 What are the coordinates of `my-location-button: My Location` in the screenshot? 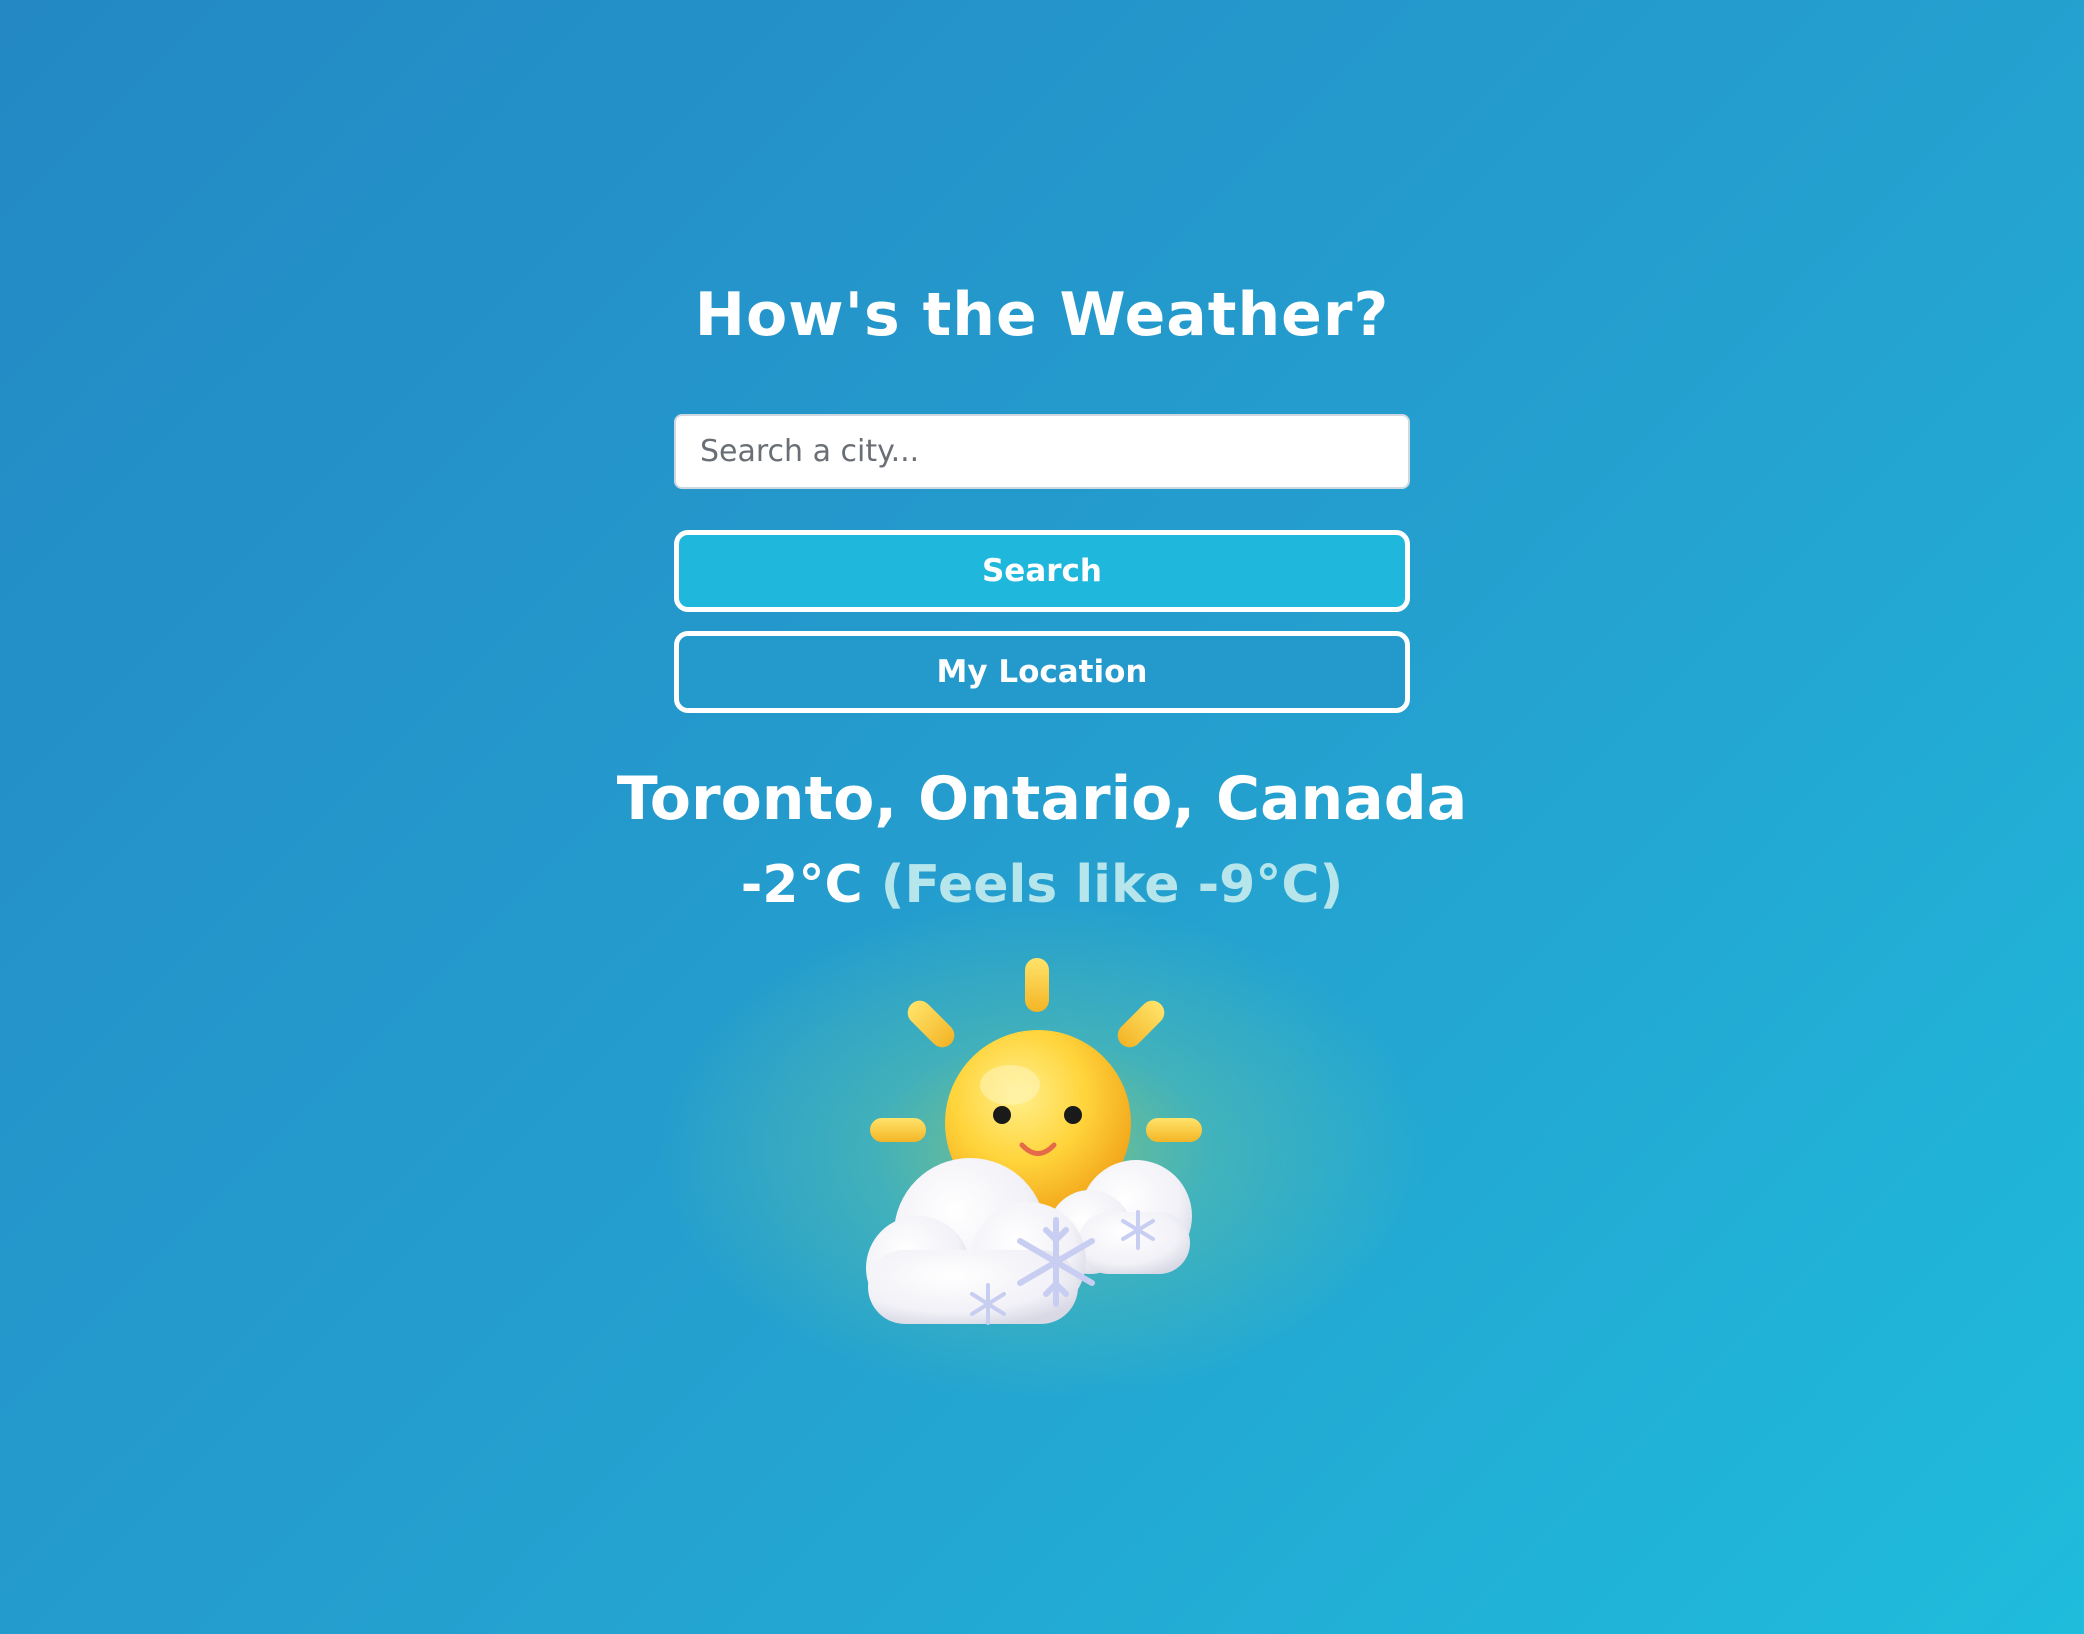 It's located at (1042, 672).